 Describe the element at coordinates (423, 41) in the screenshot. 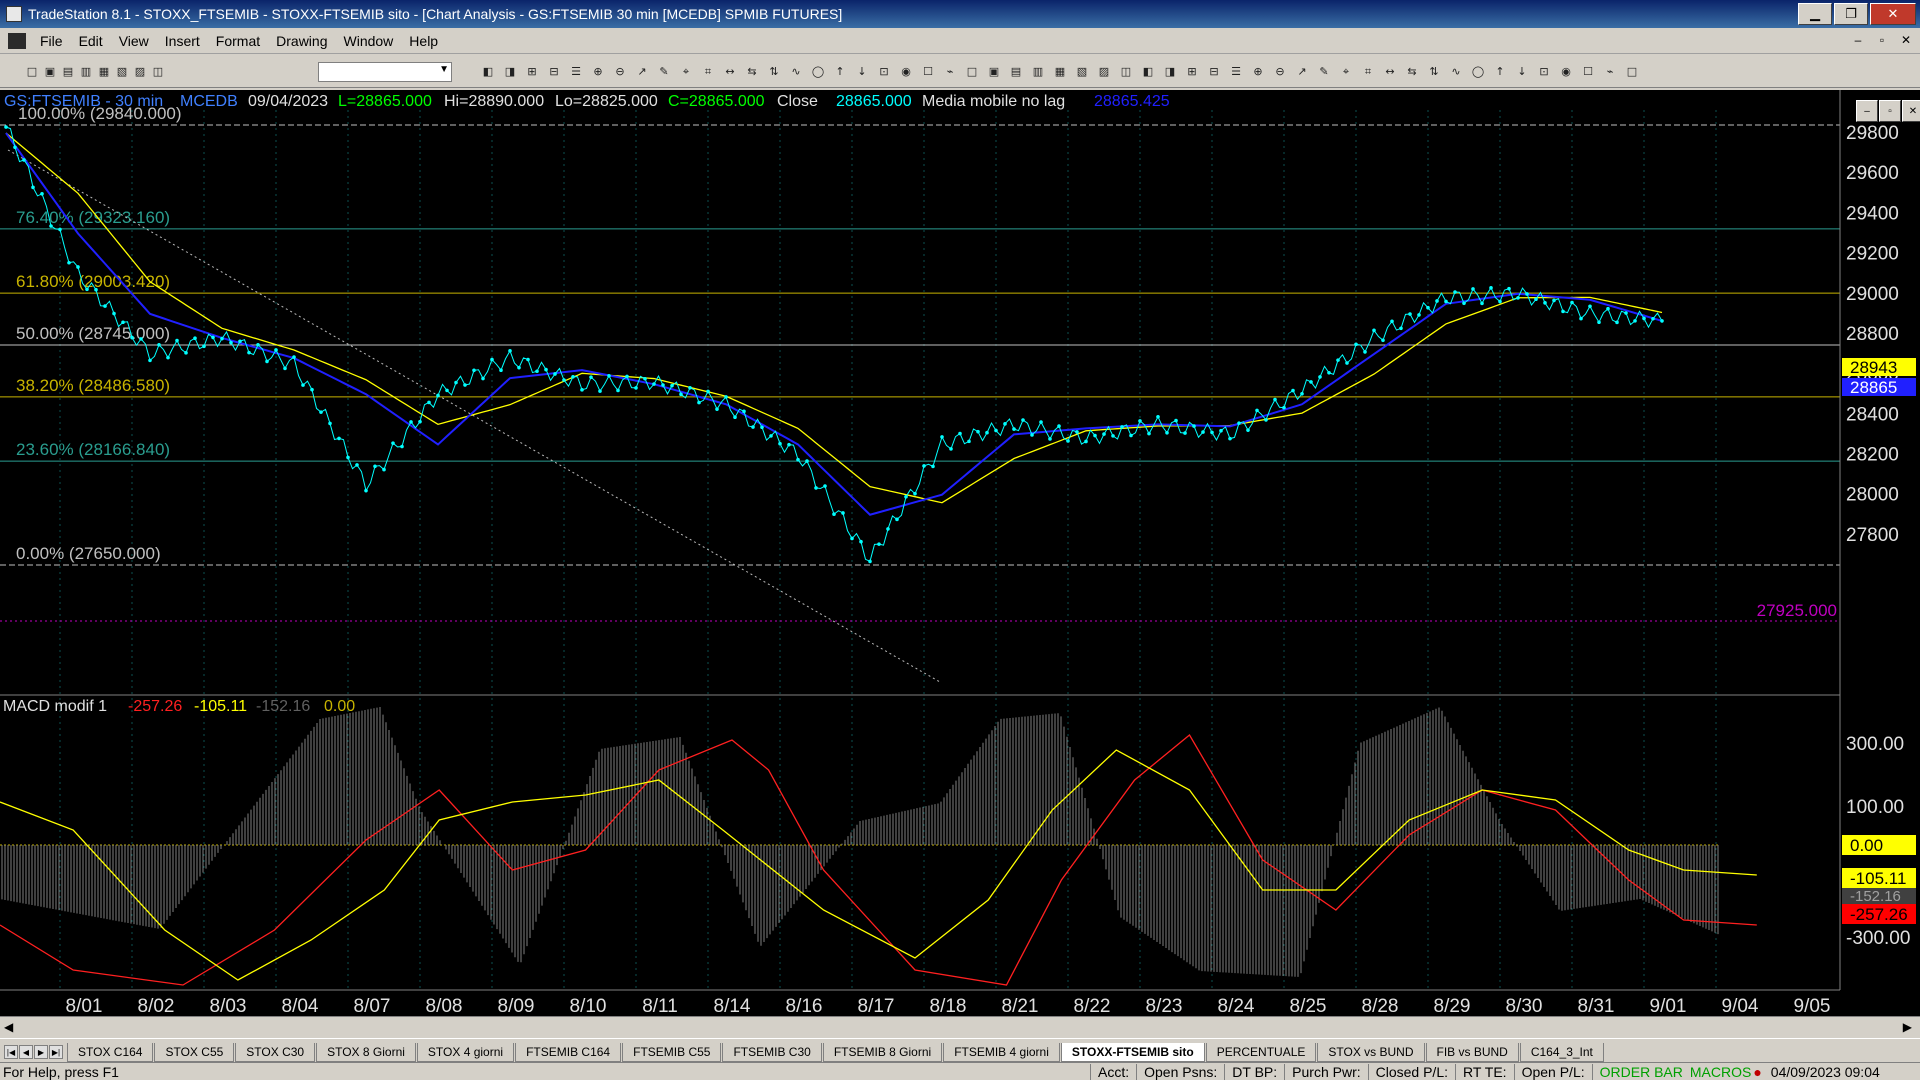

I see `menu-help: Help` at that location.